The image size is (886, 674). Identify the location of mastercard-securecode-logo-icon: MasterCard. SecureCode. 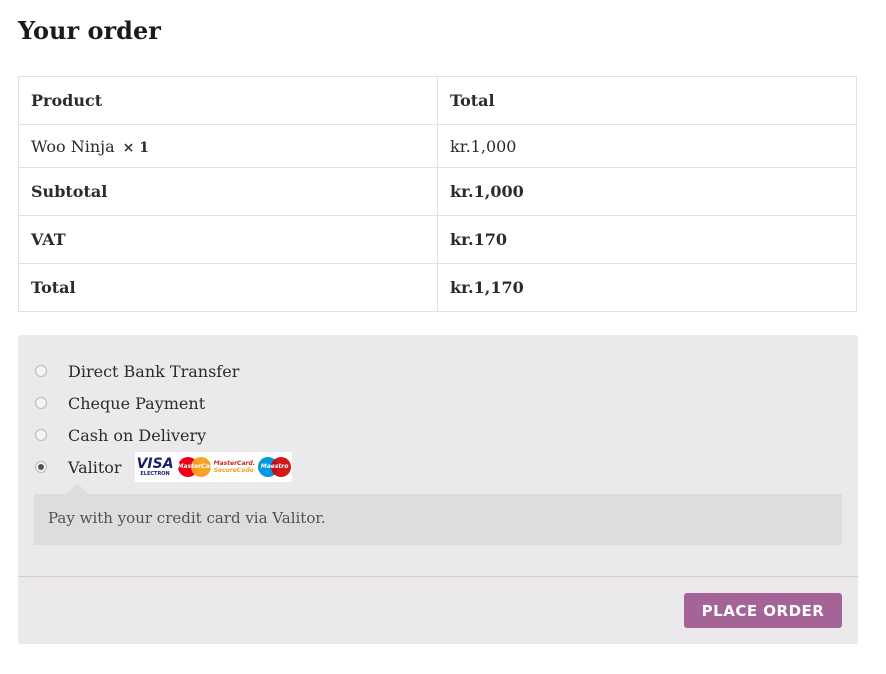
(234, 467).